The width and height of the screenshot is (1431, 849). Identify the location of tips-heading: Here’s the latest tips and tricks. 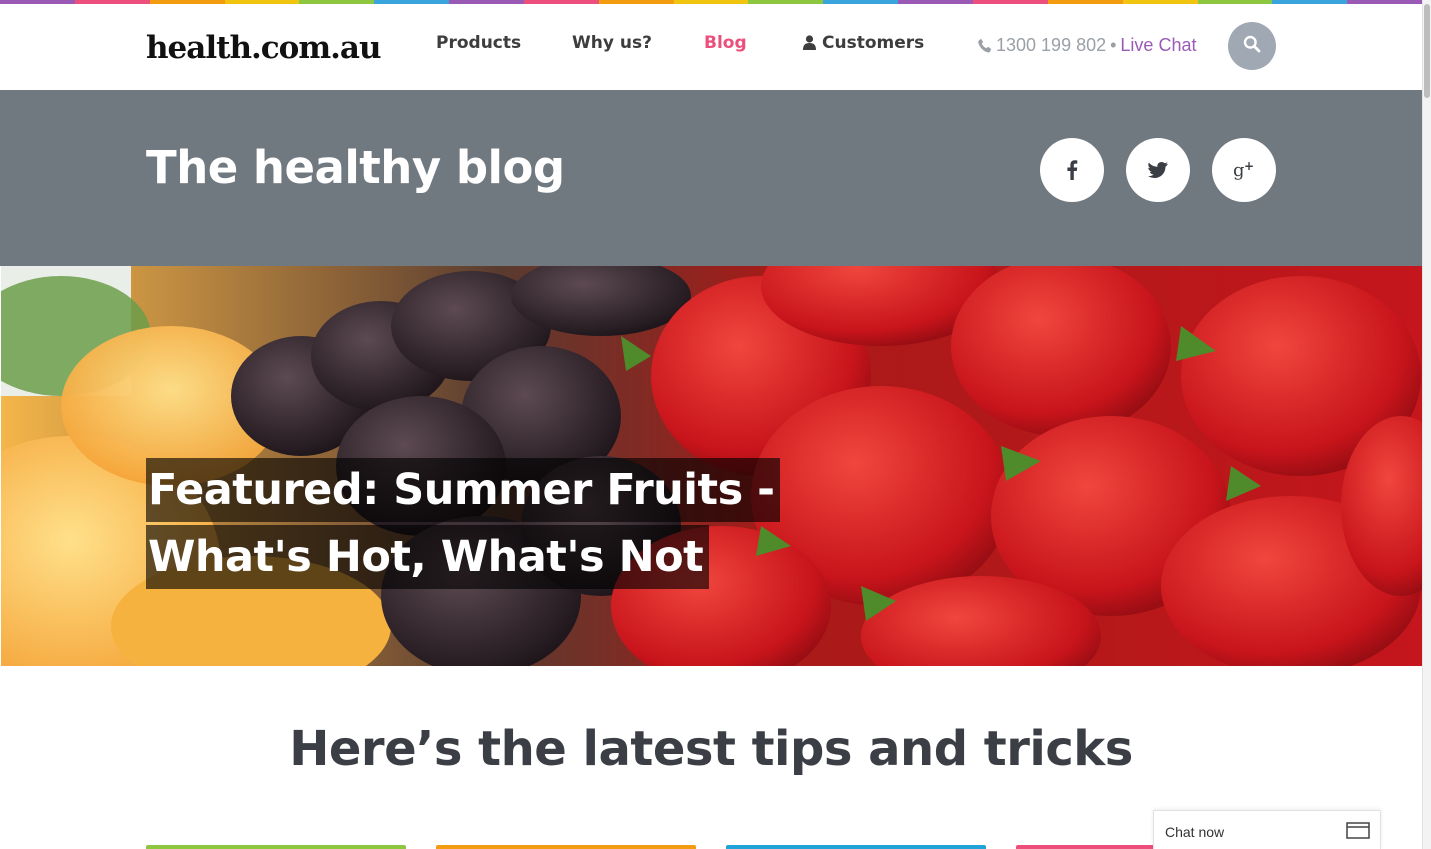
(711, 749).